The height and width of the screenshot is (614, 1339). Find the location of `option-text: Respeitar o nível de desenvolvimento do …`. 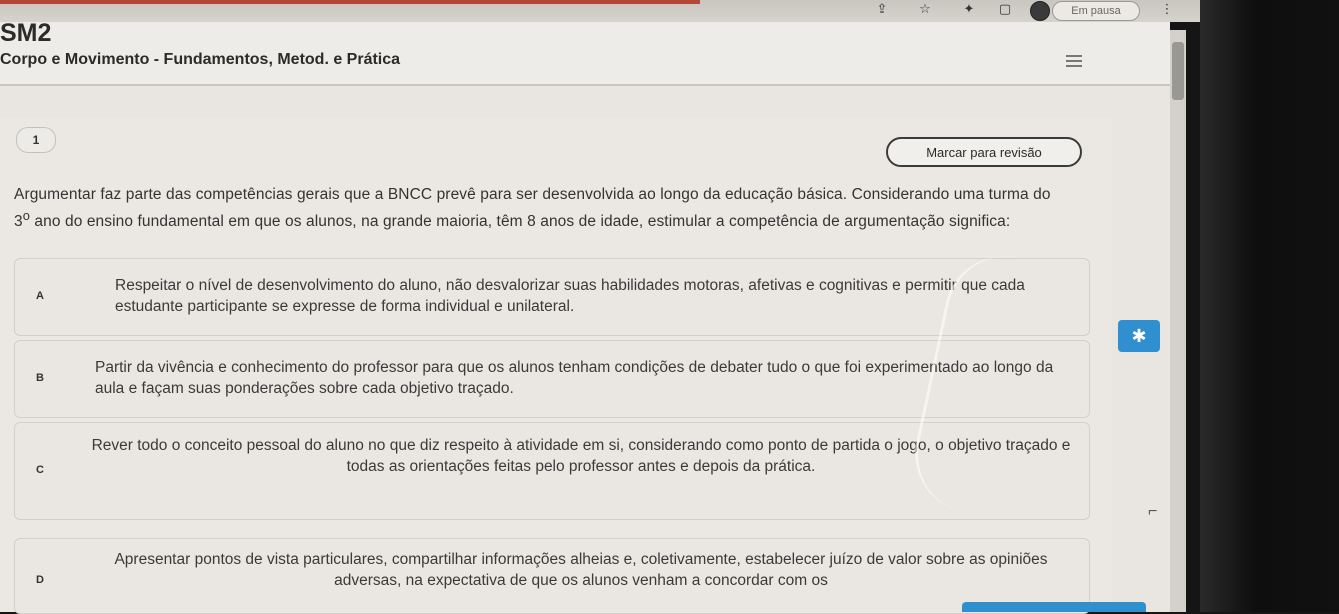

option-text: Respeitar o nível de desenvolvimento do … is located at coordinates (570, 296).